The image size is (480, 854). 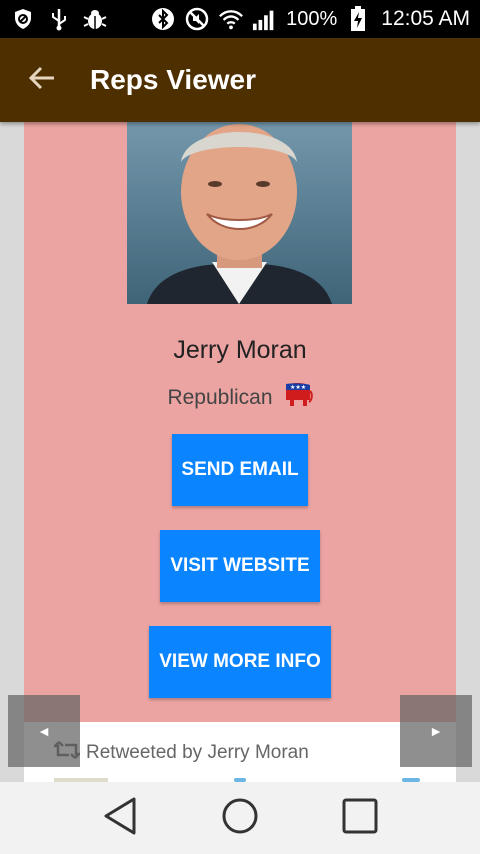 I want to click on republican-elephant-icon: ★★★, so click(x=298, y=397).